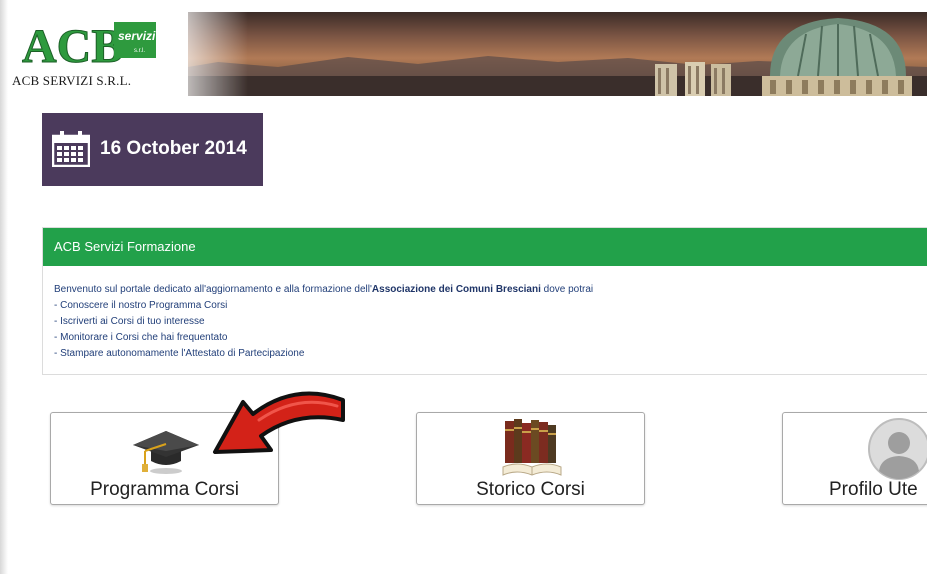 This screenshot has height=574, width=927. What do you see at coordinates (72, 80) in the screenshot?
I see `company-name: ACB SERVIZI S.R.L.` at bounding box center [72, 80].